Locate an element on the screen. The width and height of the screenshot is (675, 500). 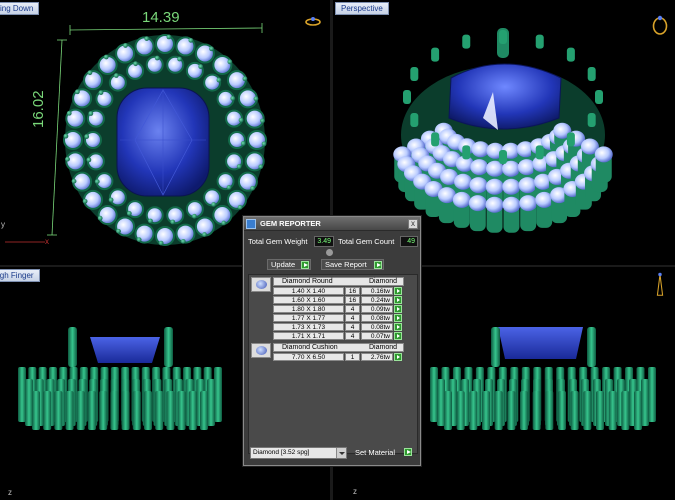
gem-row: 7.70 X 6.50 1 2.76tw is located at coordinates (343, 357).